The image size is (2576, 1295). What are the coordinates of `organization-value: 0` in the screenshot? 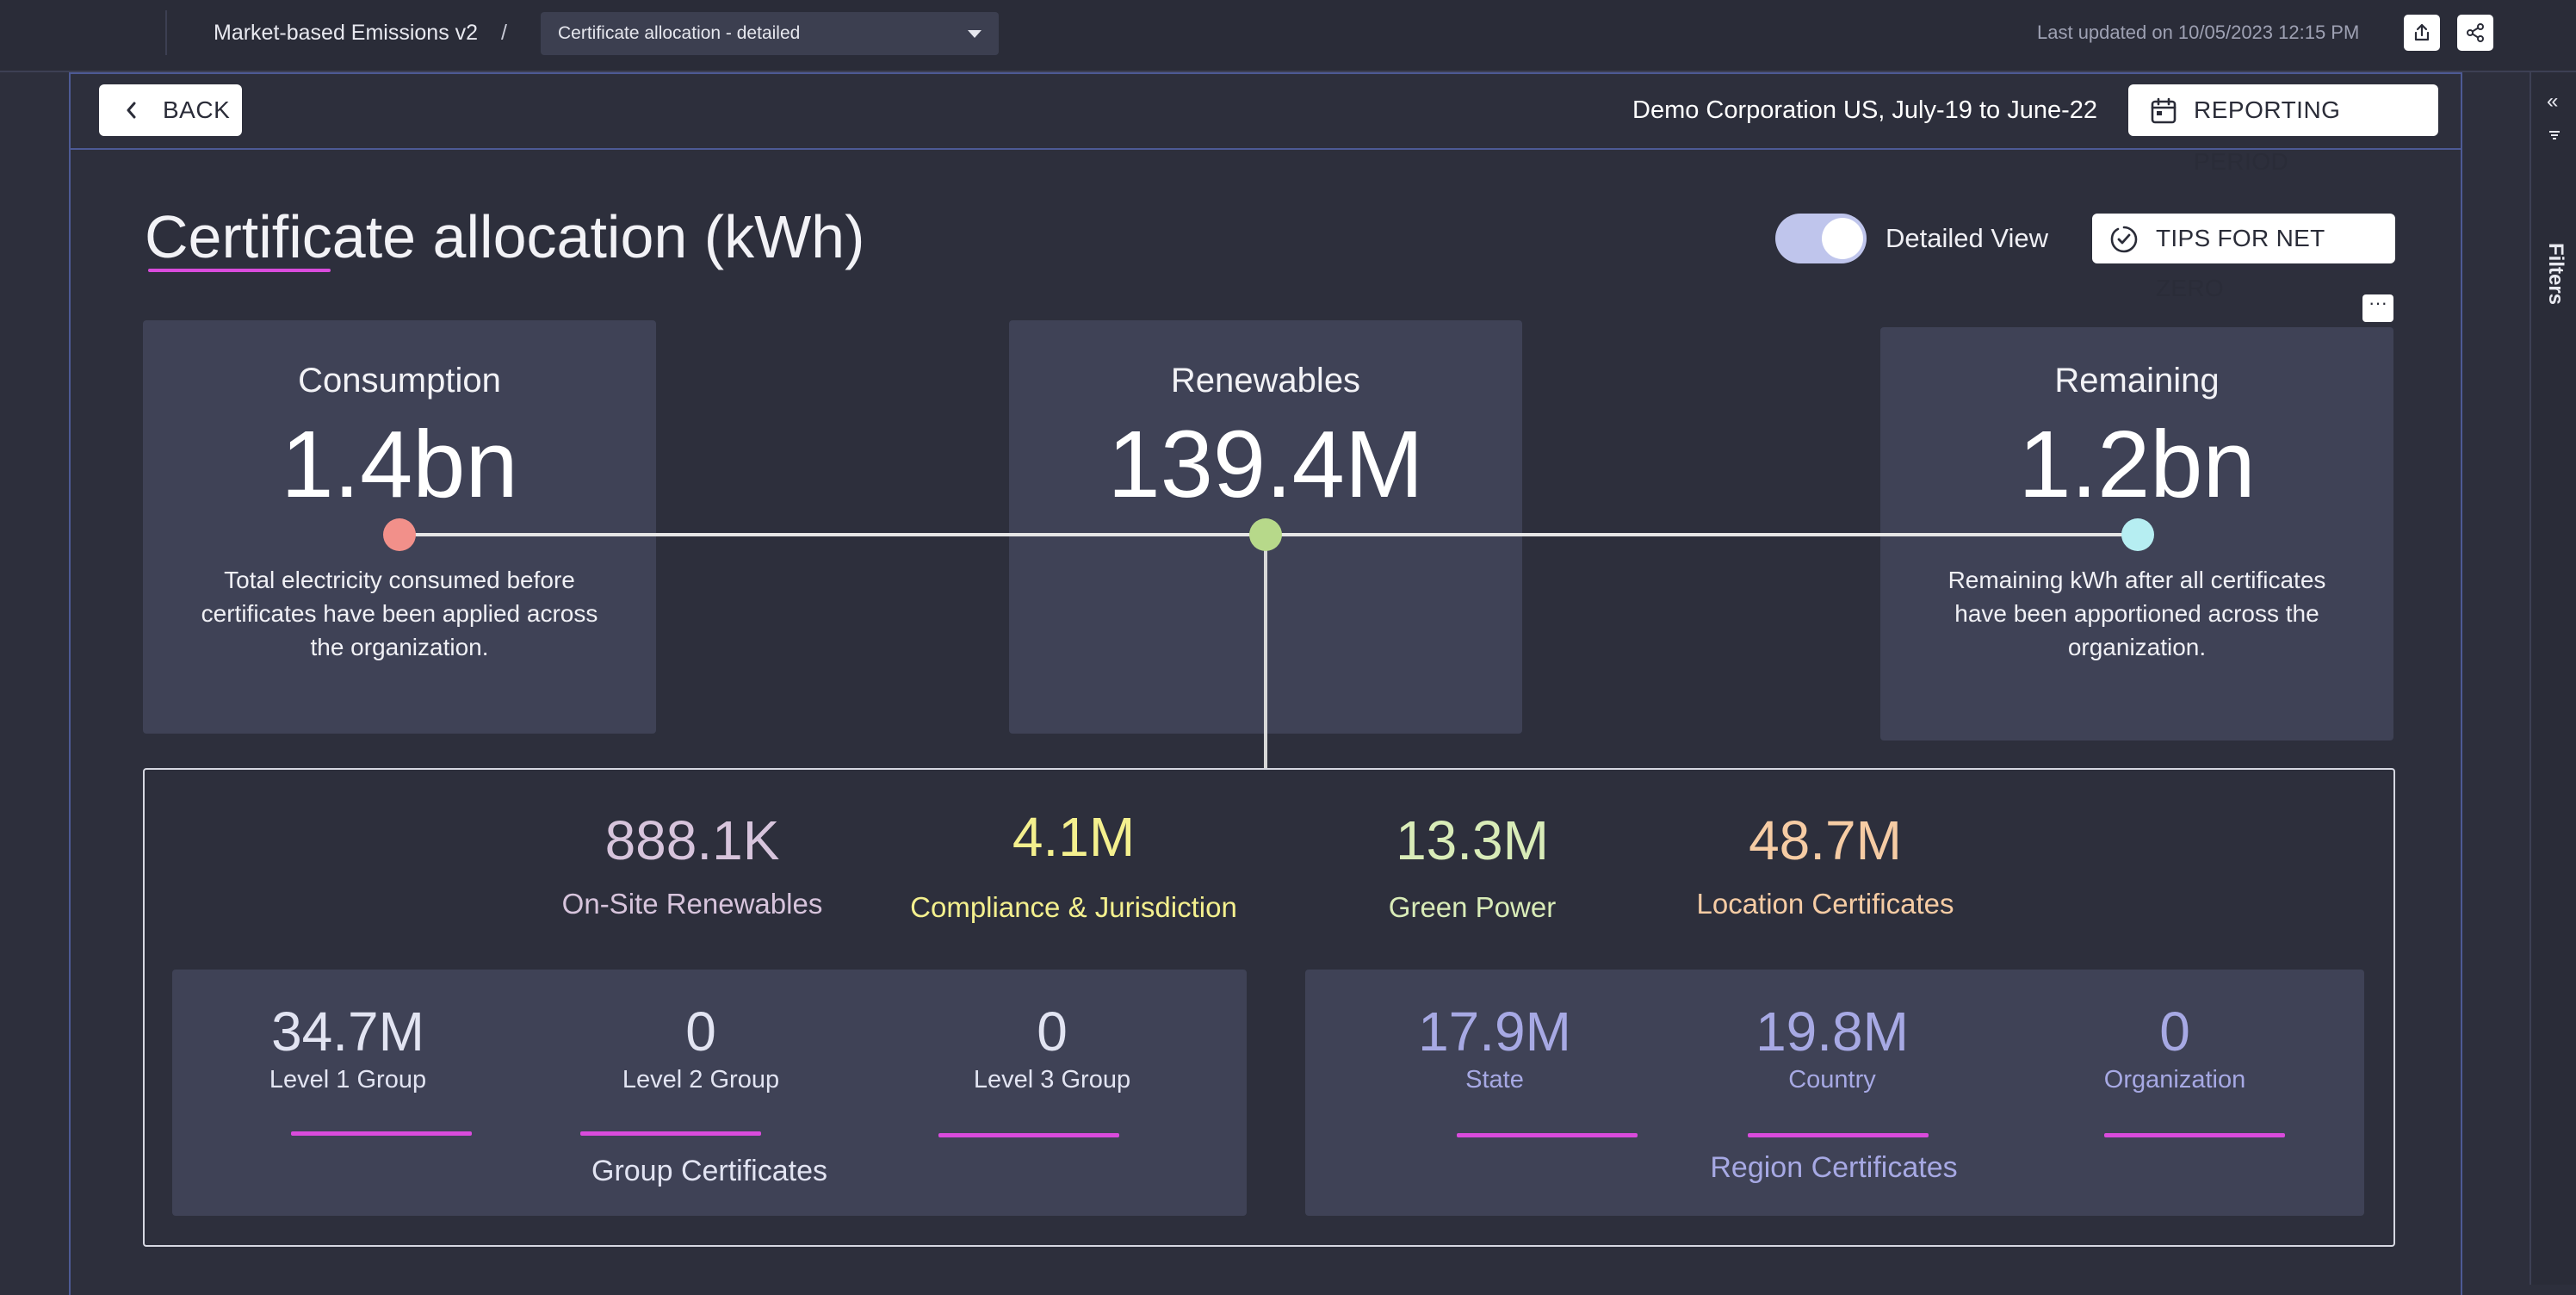 It's located at (2175, 1032).